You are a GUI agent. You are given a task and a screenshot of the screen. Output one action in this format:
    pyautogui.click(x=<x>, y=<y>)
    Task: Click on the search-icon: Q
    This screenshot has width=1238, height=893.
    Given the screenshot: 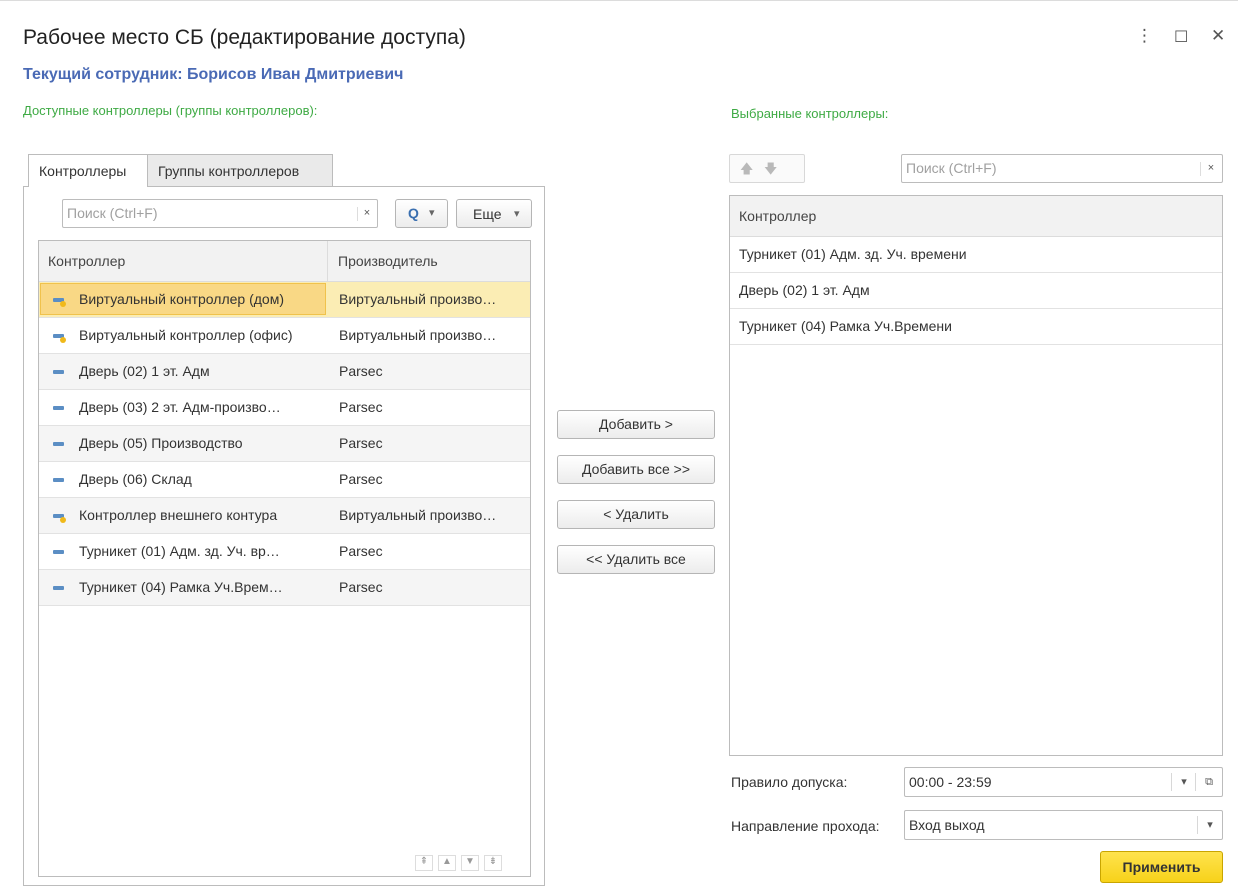 What is the action you would take?
    pyautogui.click(x=413, y=213)
    